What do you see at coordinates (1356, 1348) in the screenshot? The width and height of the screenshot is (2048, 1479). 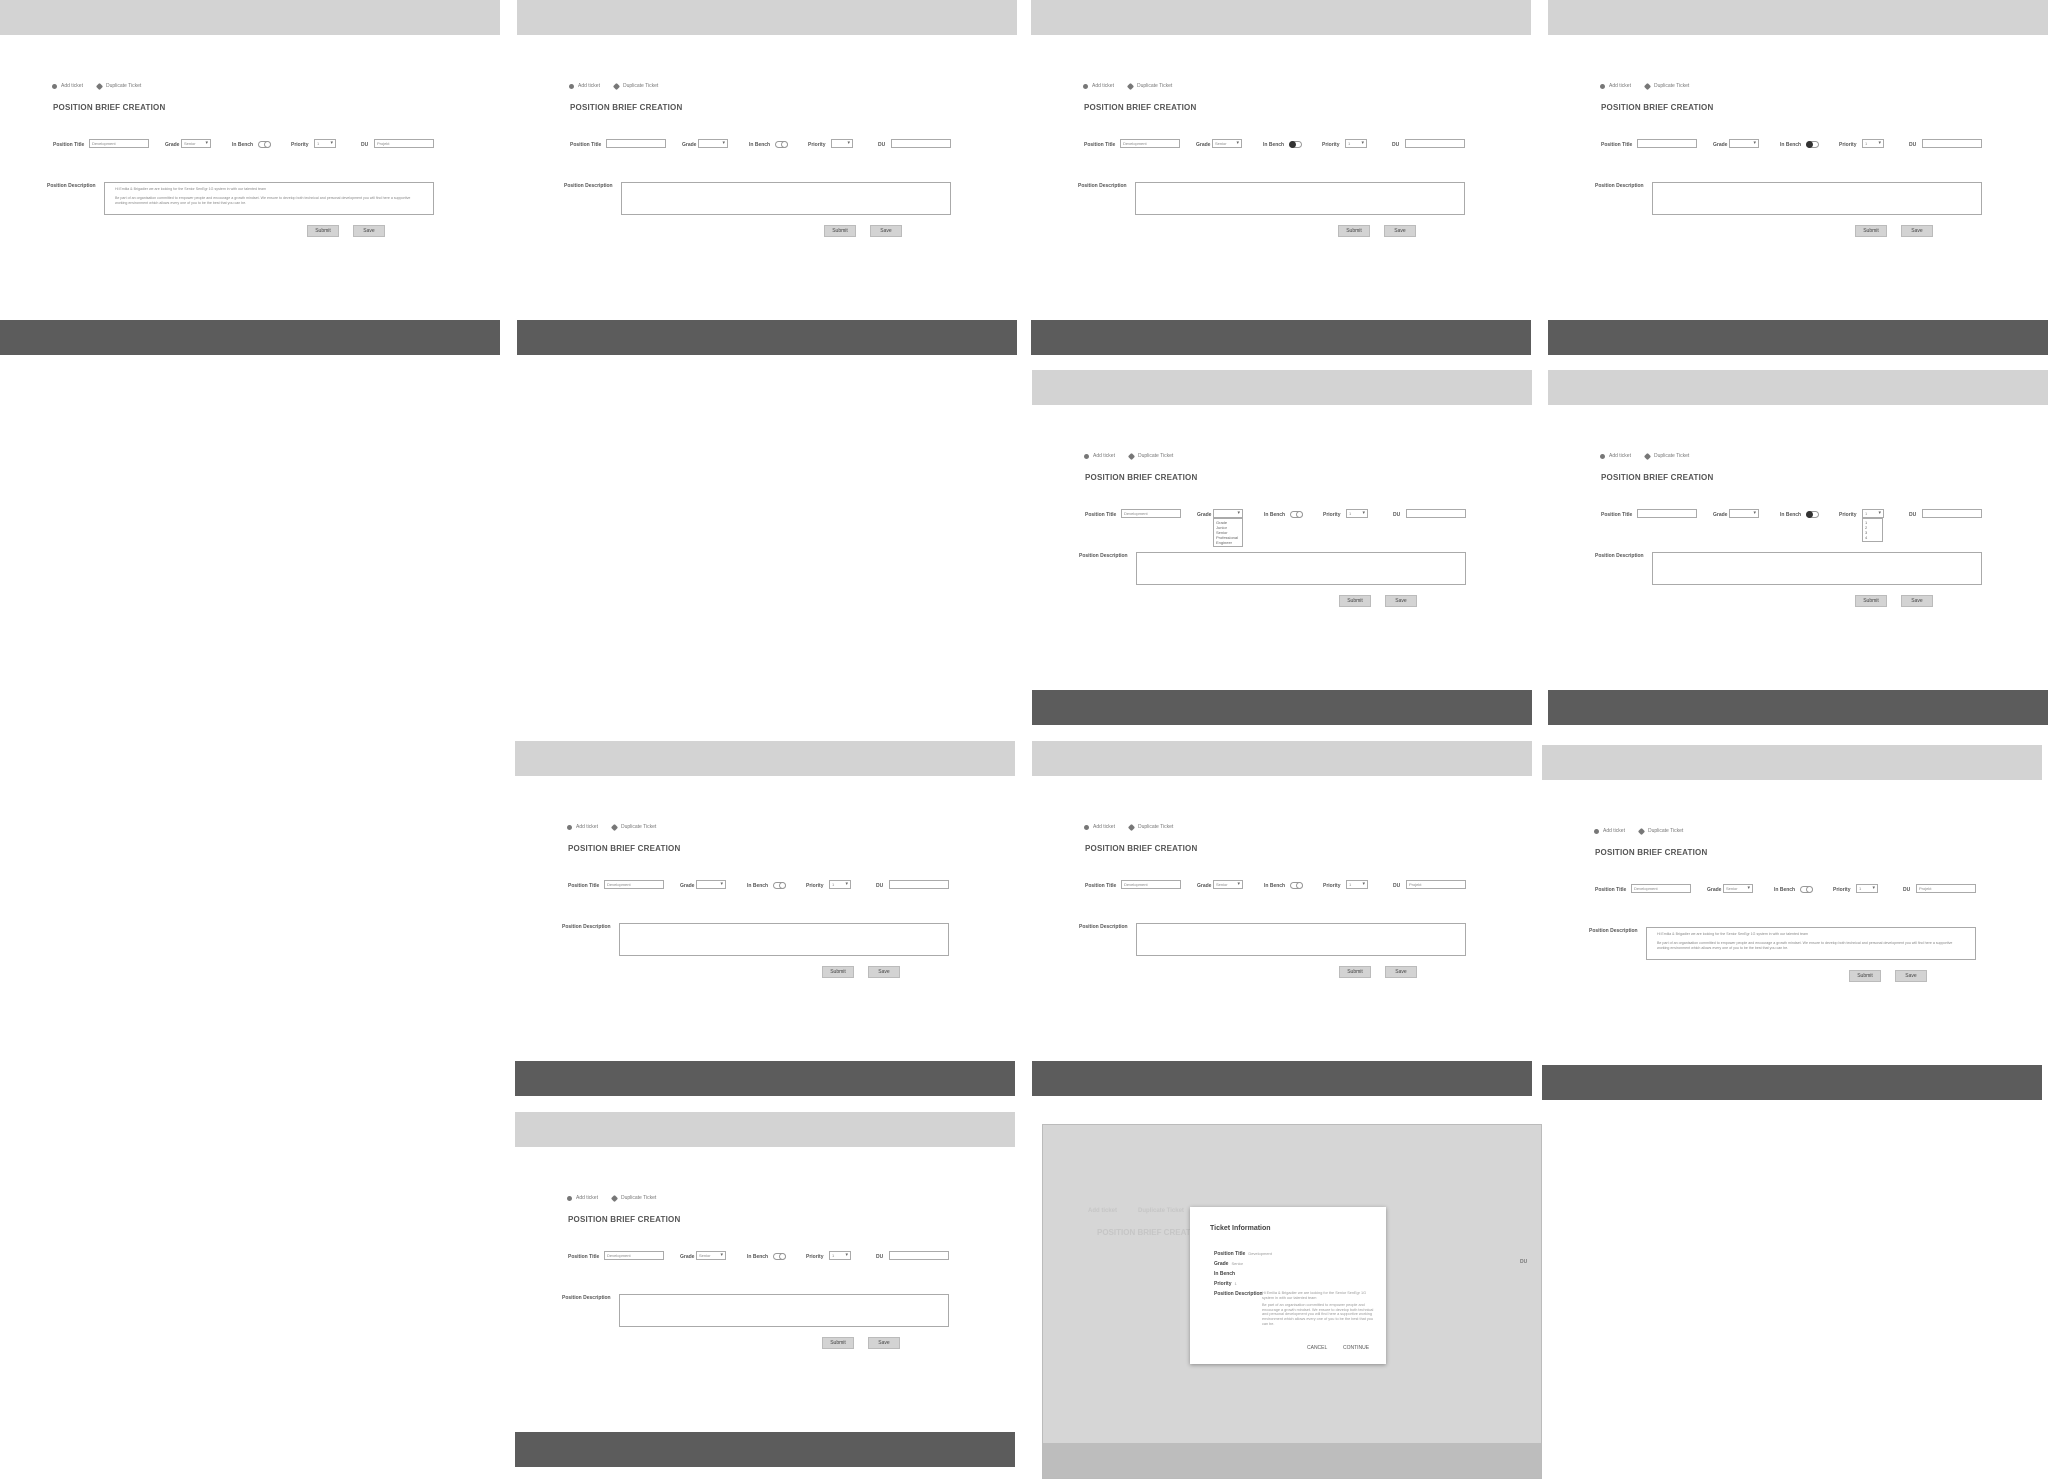 I see `continue-button: CONTINUE` at bounding box center [1356, 1348].